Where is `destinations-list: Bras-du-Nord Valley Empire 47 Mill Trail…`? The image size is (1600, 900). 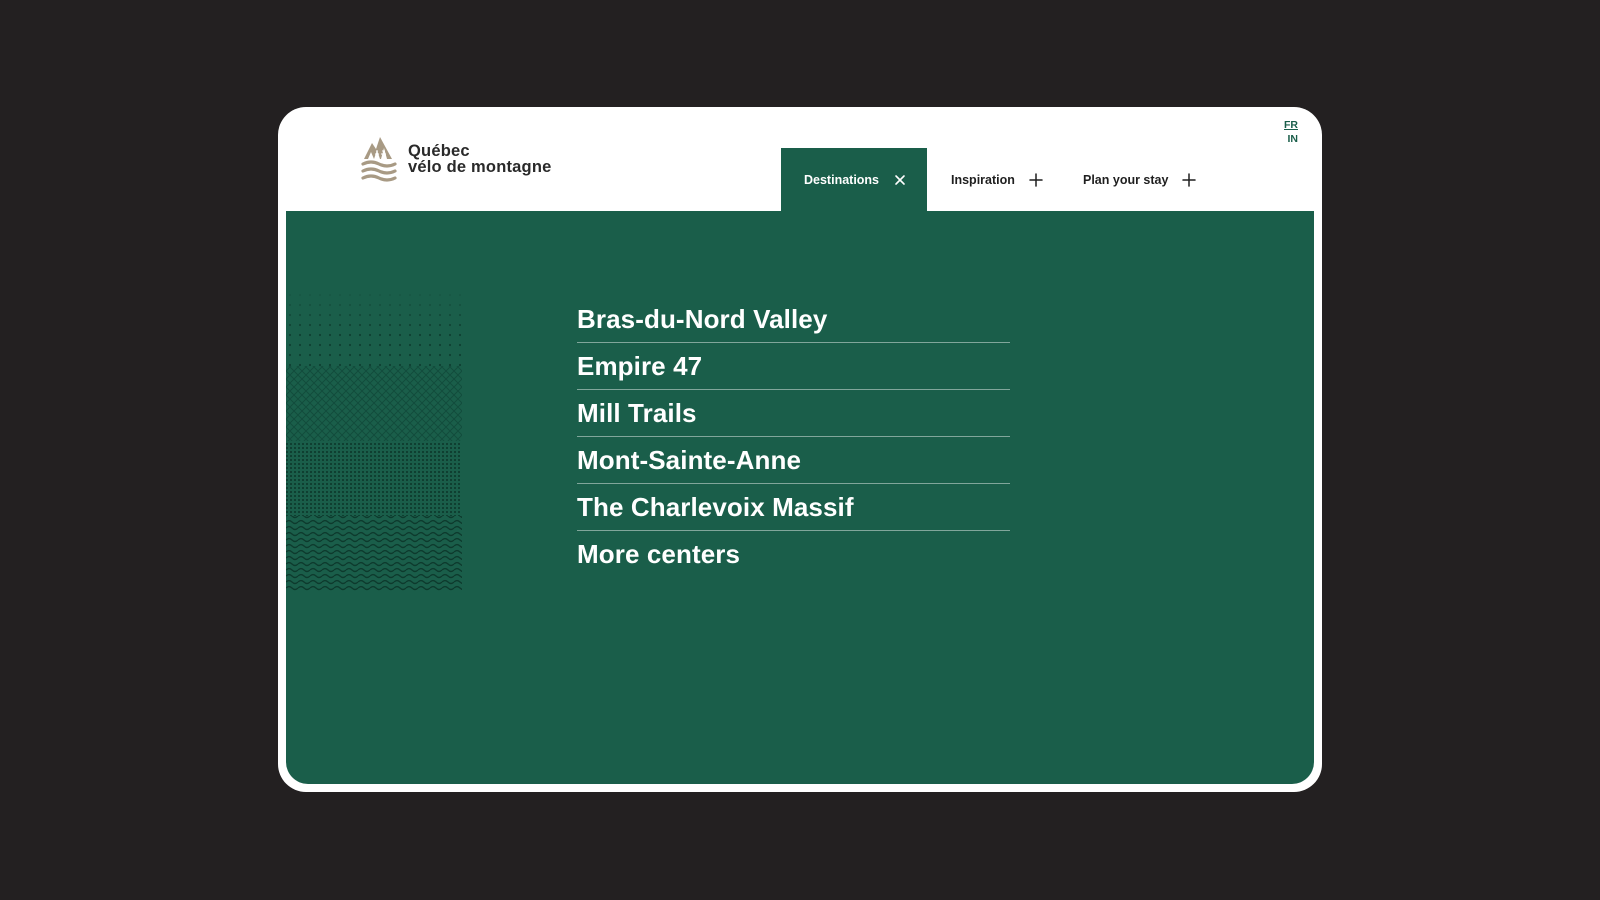
destinations-list: Bras-du-Nord Valley Empire 47 Mill Trail… is located at coordinates (793, 437).